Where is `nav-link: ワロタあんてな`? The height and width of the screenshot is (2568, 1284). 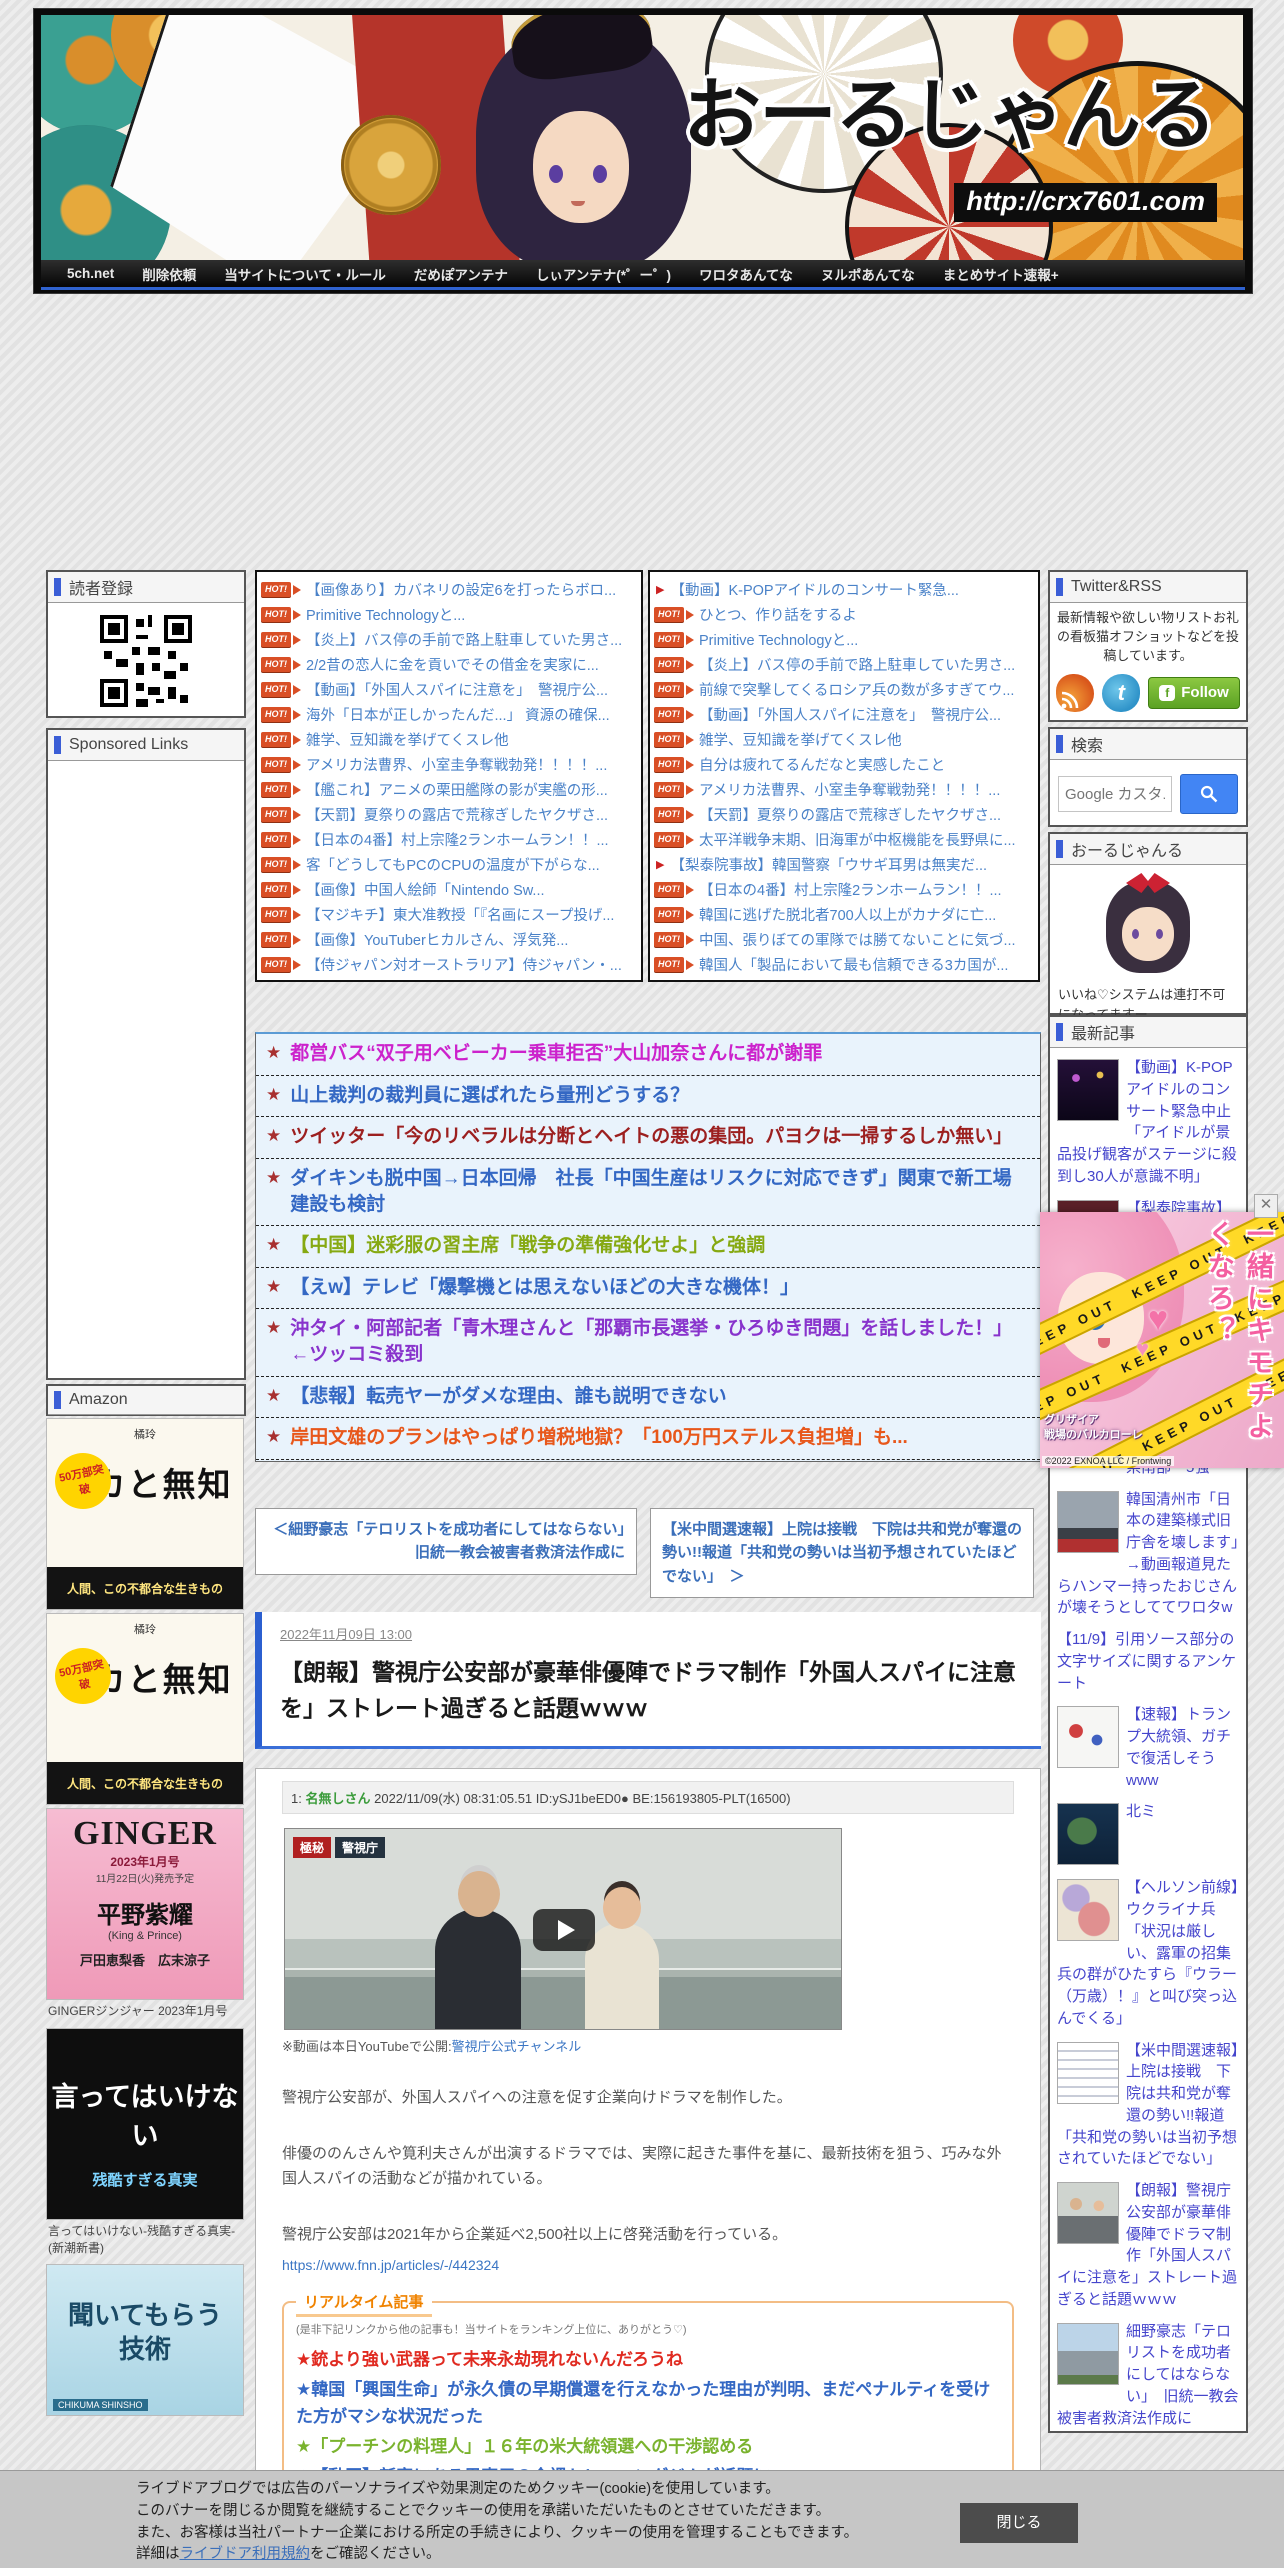
nav-link: ワロタあんてな is located at coordinates (746, 274).